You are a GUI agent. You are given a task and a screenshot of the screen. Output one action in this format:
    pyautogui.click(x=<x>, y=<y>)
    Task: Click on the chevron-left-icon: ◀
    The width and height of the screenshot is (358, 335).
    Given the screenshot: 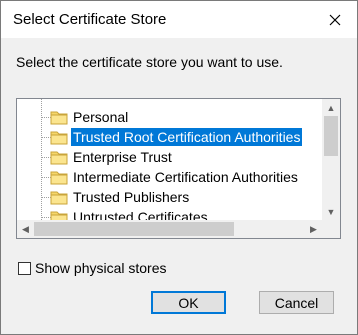 What is the action you would take?
    pyautogui.click(x=25, y=228)
    